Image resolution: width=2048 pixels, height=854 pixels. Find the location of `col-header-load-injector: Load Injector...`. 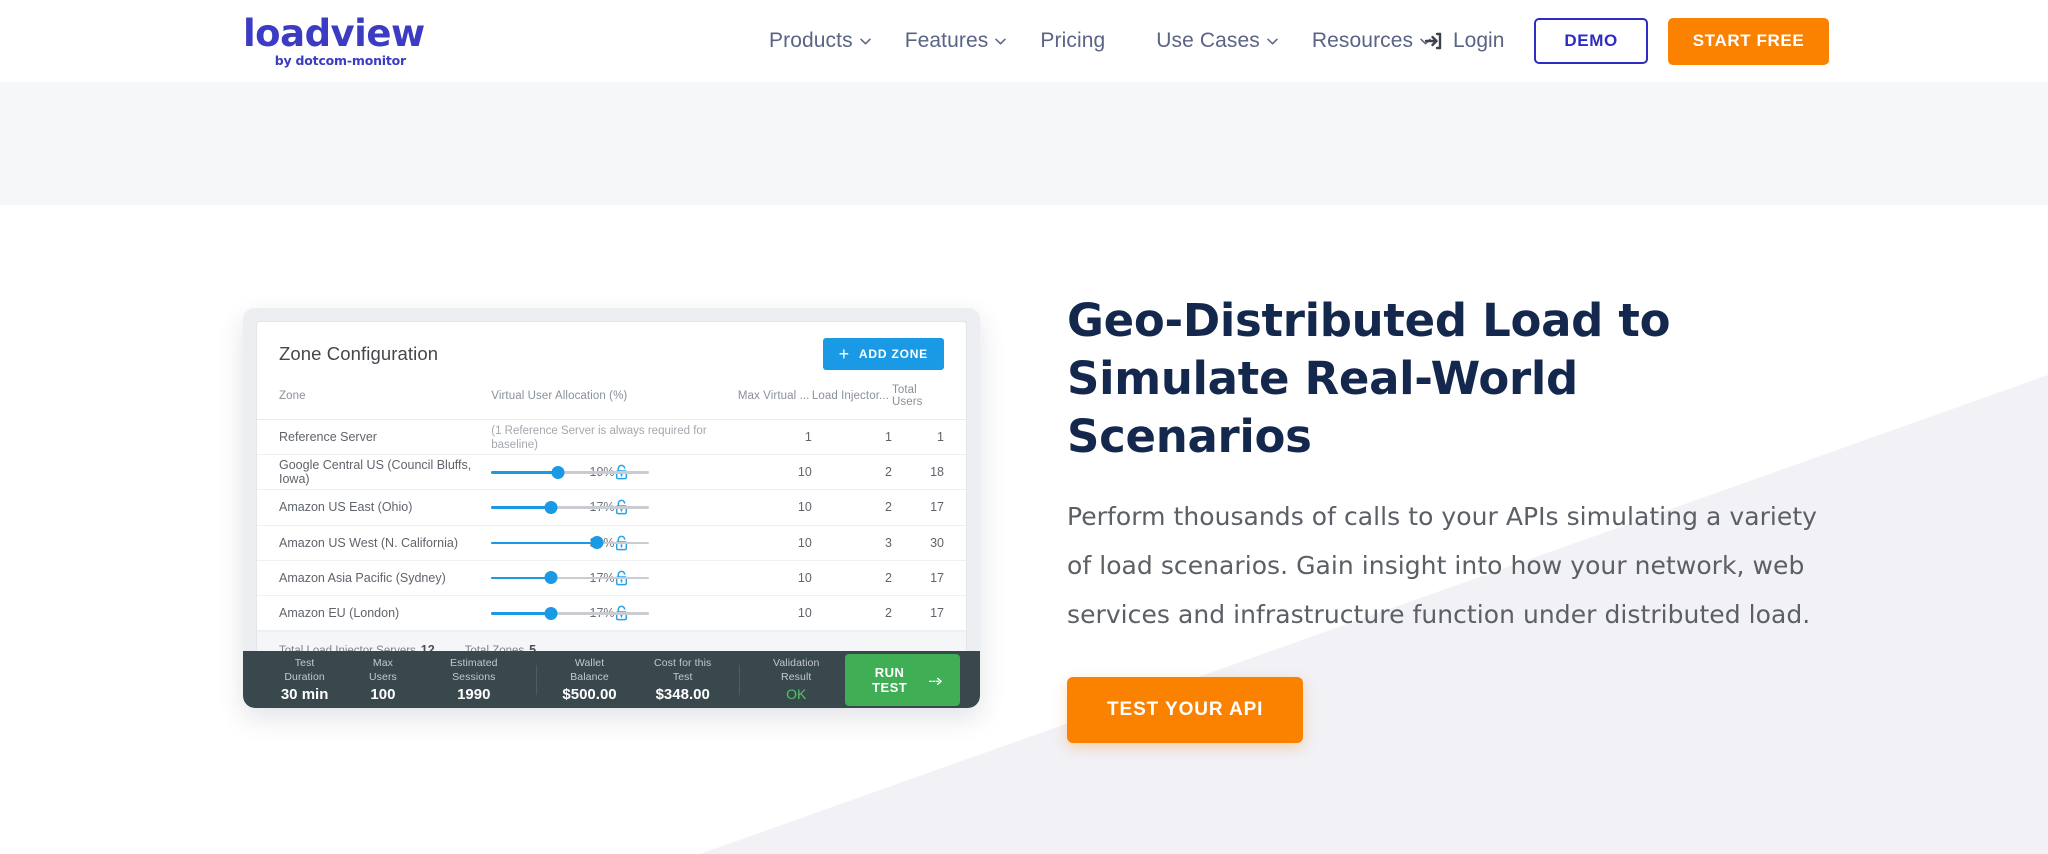

col-header-load-injector: Load Injector... is located at coordinates (851, 398).